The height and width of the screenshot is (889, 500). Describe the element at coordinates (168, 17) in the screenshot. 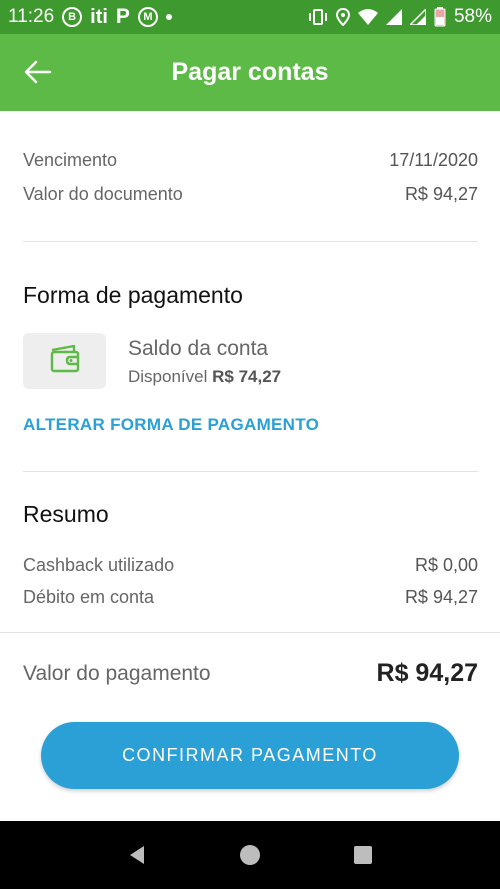

I see `notification-dot-icon` at that location.